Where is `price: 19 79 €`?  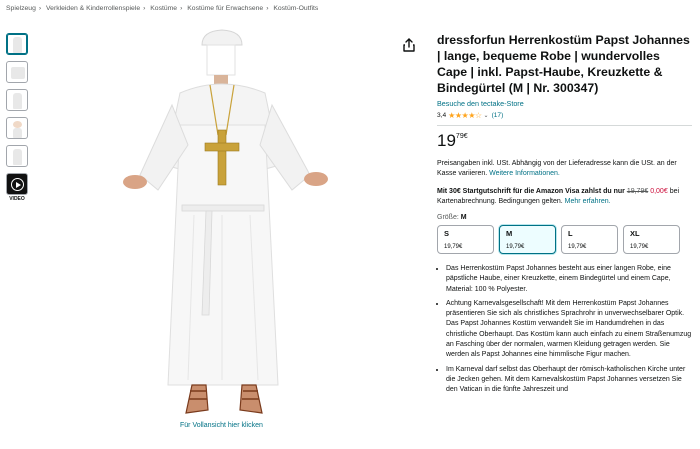
price: 19 79 € is located at coordinates (564, 140).